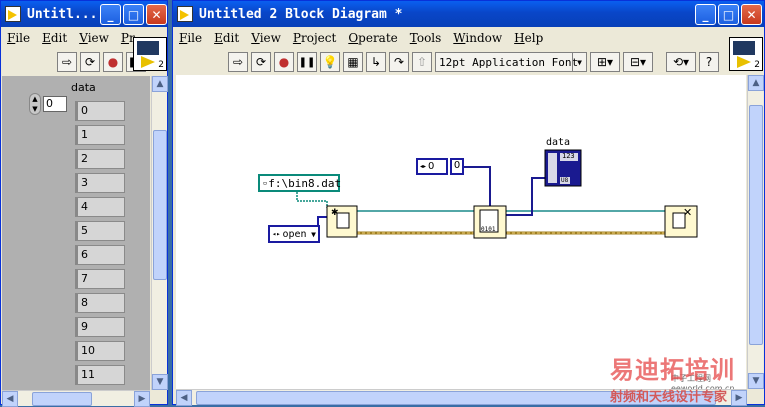  I want to click on scroll-thumb-h, so click(62, 399).